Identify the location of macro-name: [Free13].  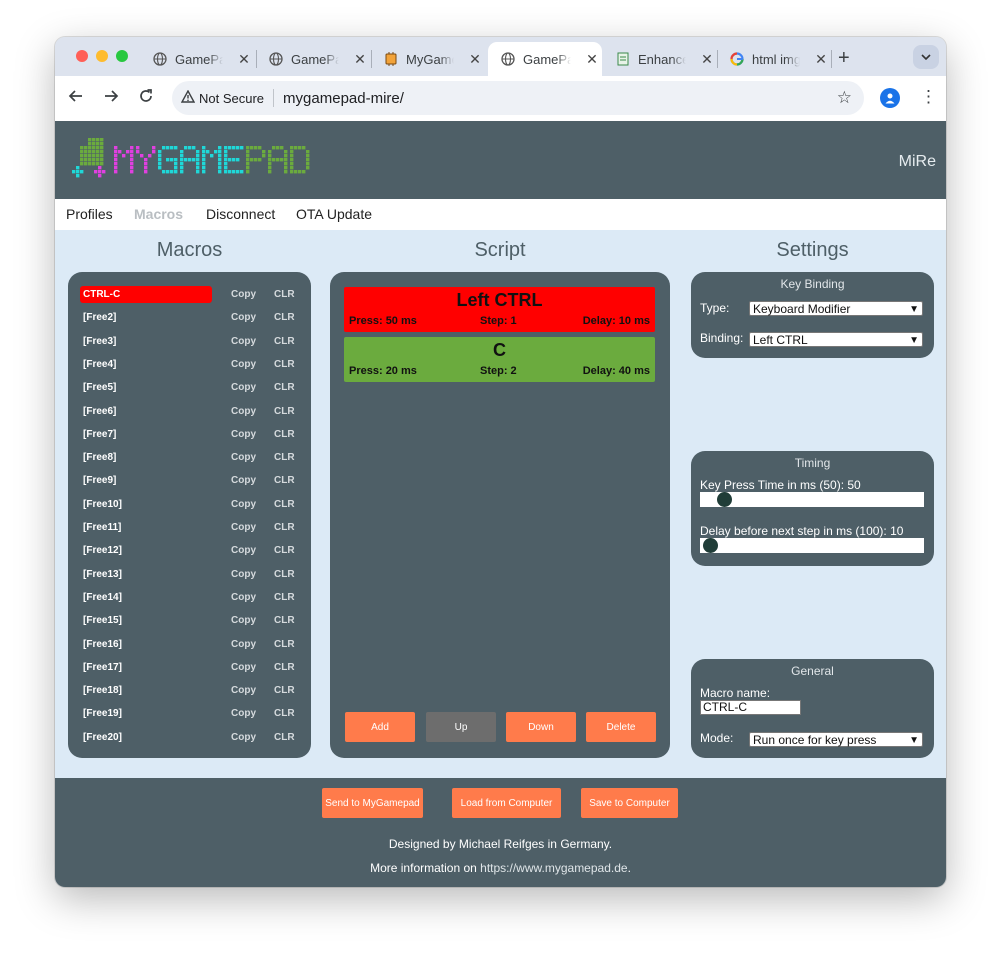
(146, 574).